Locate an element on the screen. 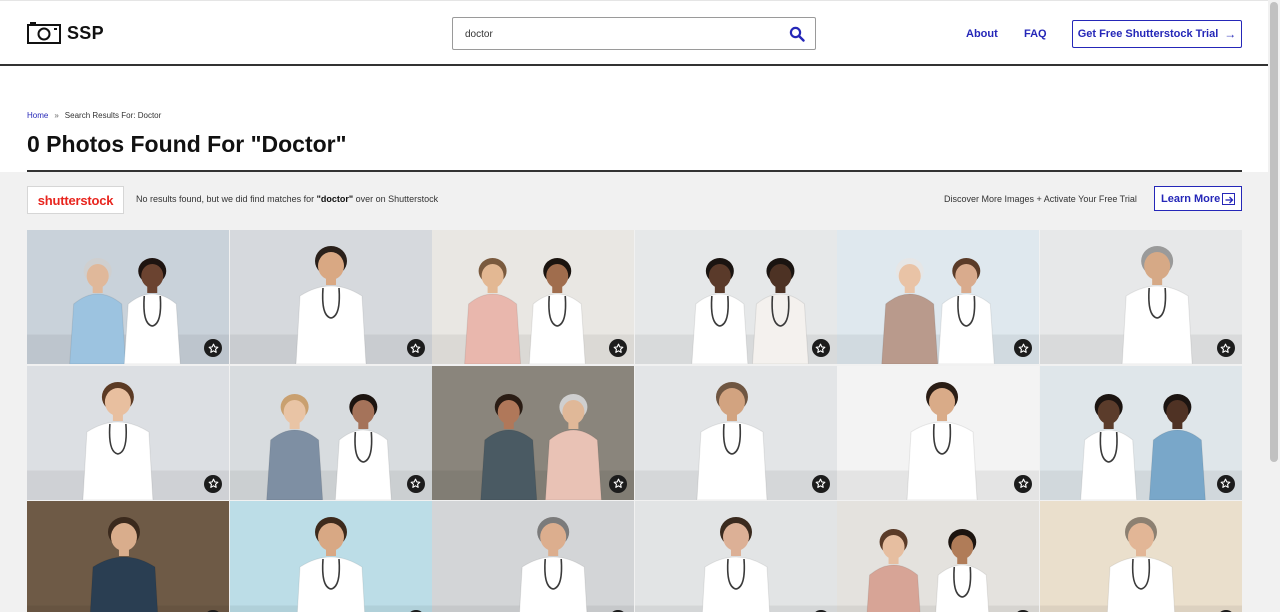 This screenshot has width=1280, height=612. free-trial-button: Get Free Shutterstock Trial → is located at coordinates (1157, 34).